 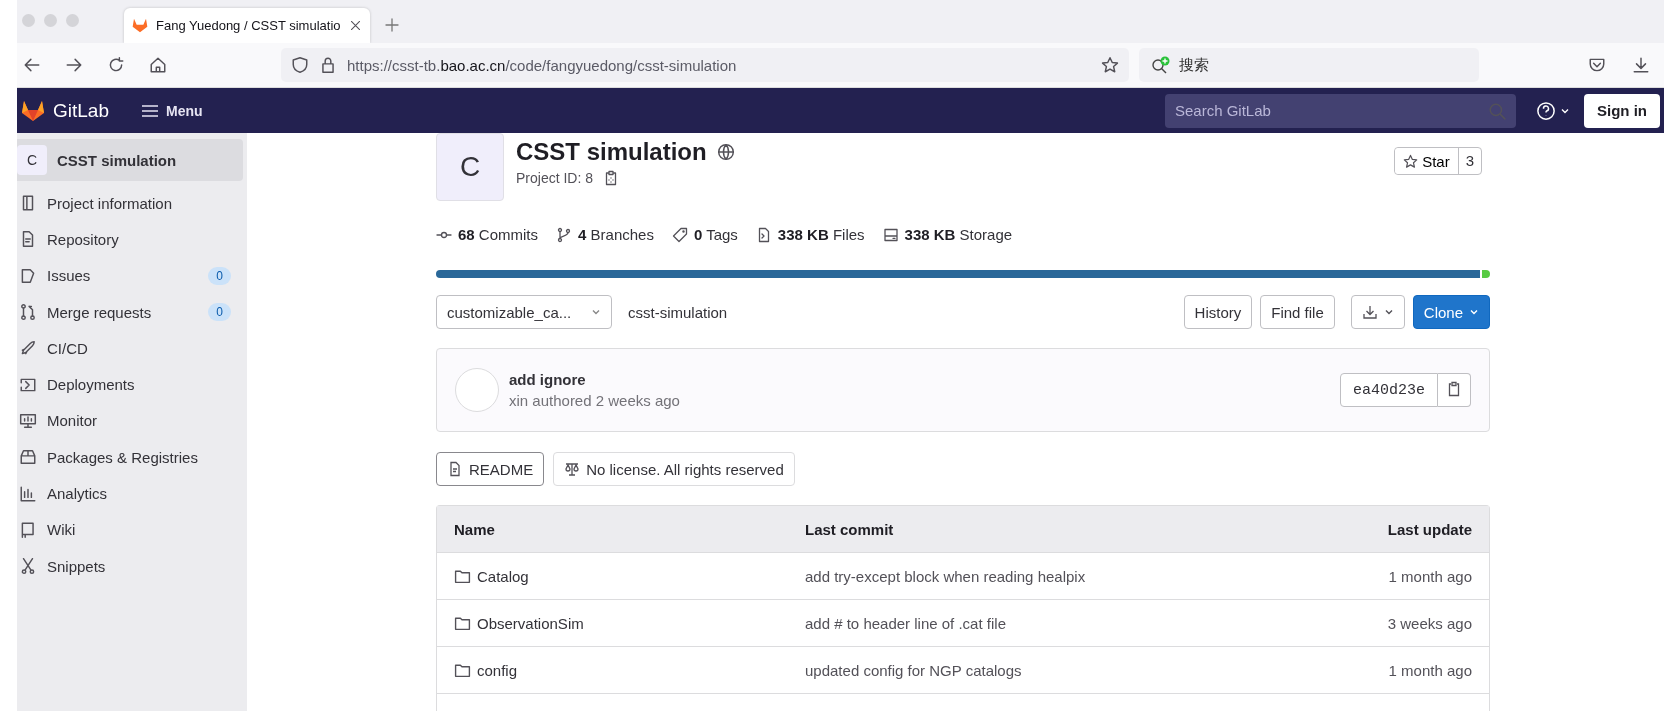 I want to click on breadcrumb-path: csst-simulation, so click(x=902, y=312).